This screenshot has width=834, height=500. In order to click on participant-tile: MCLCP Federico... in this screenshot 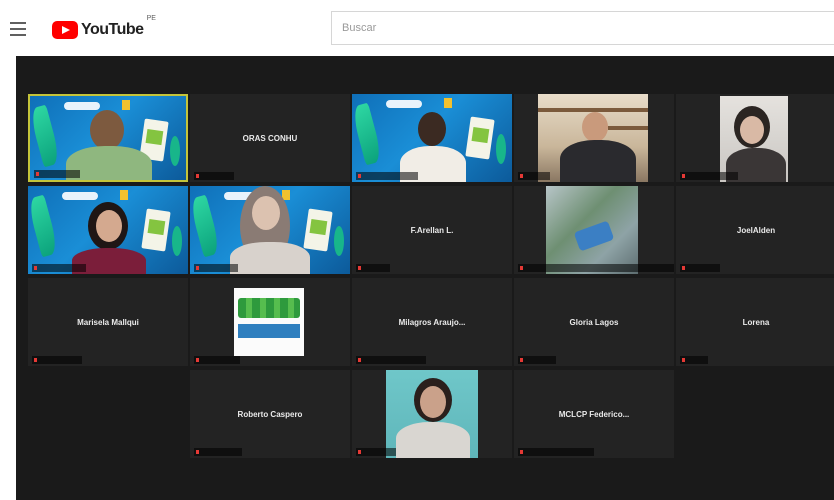, I will do `click(594, 414)`.